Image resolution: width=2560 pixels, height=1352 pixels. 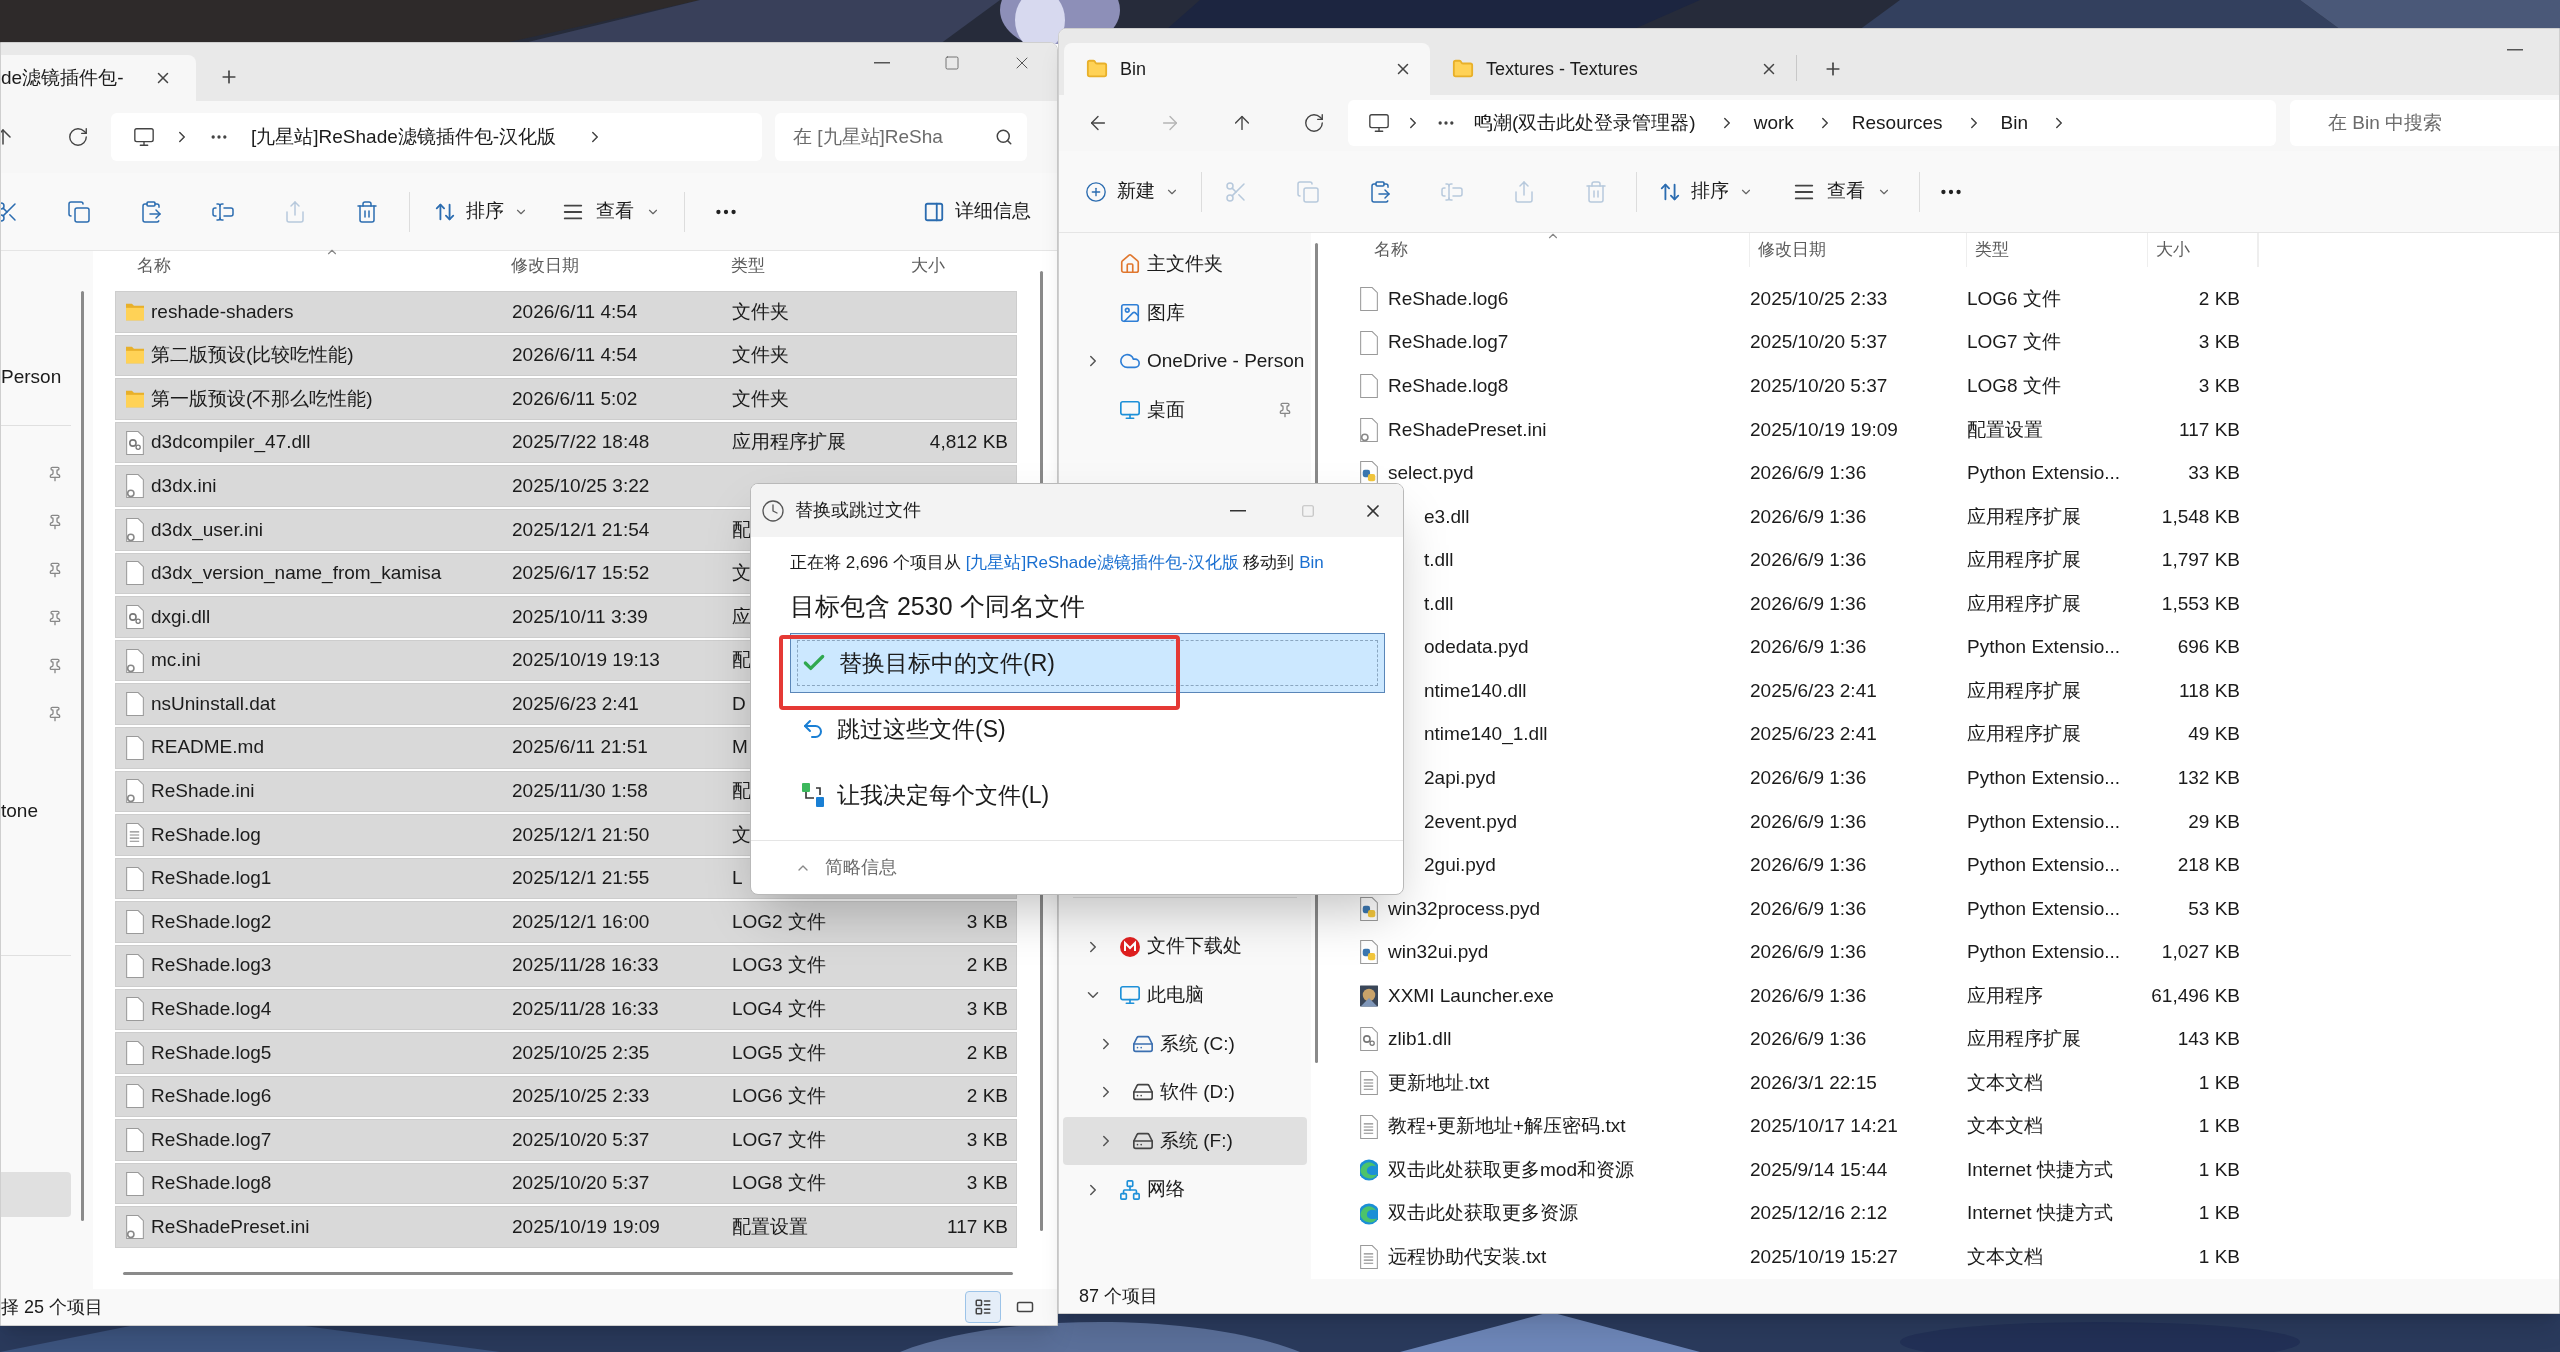 What do you see at coordinates (1185, 1044) in the screenshot?
I see `nav-item: 系统 (C:)` at bounding box center [1185, 1044].